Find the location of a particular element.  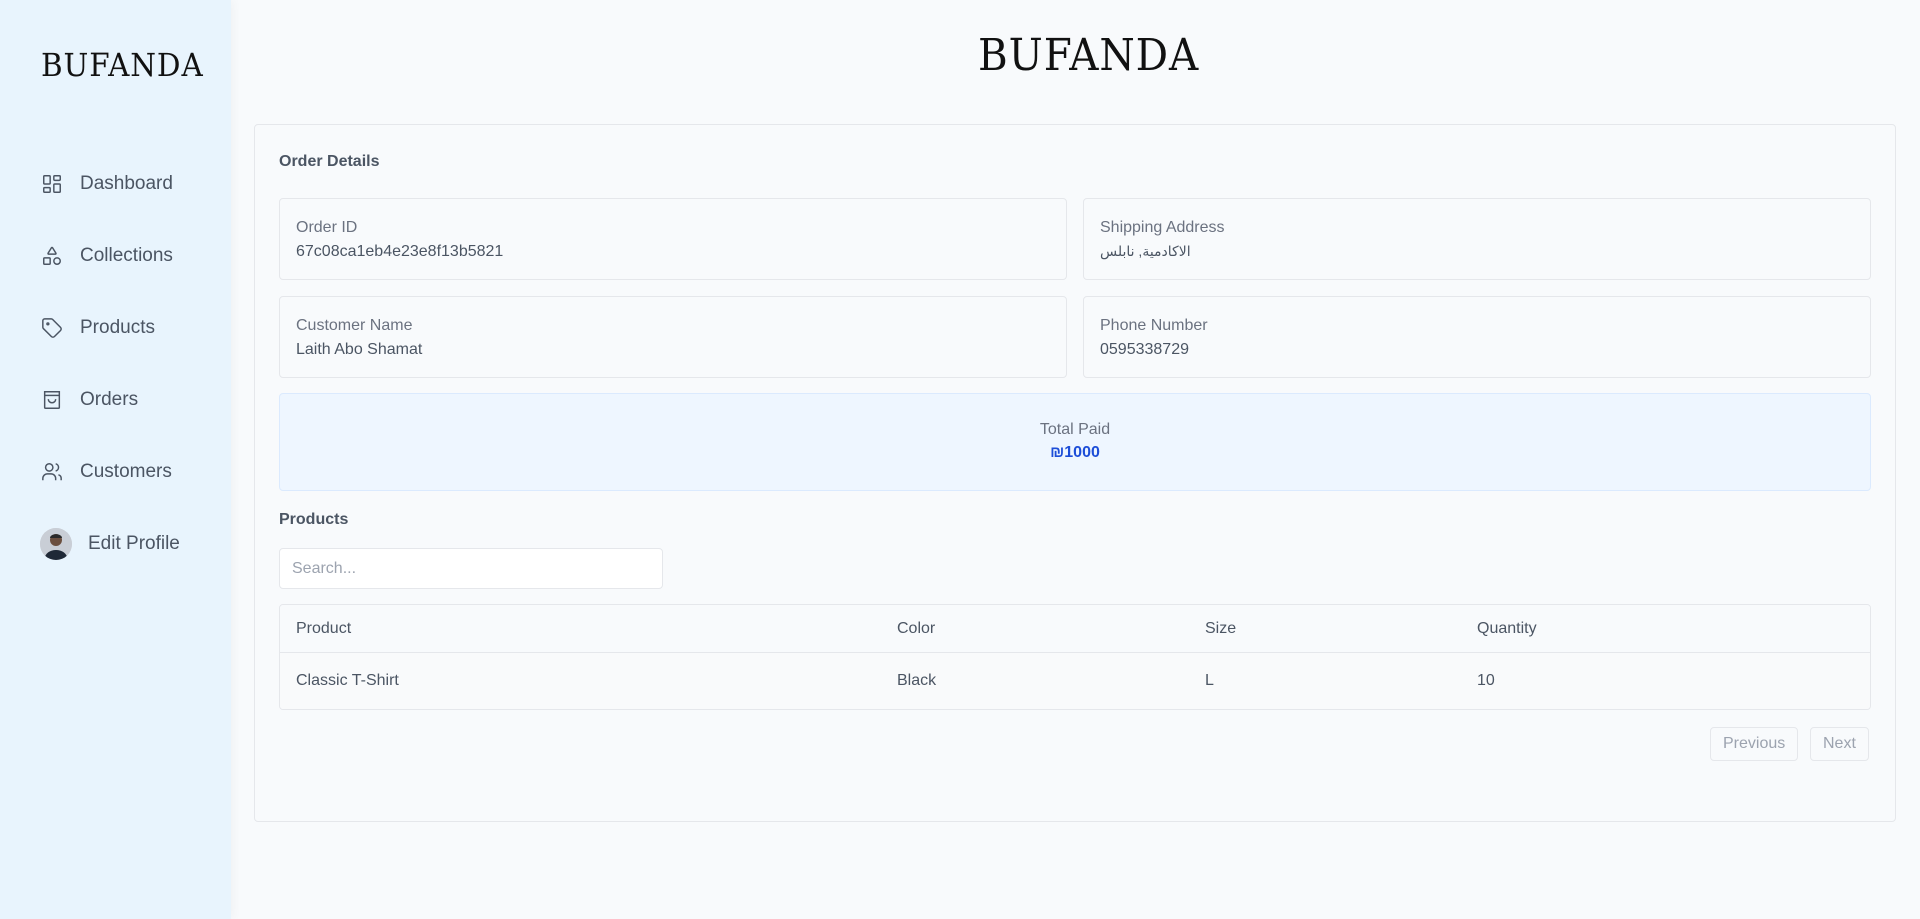

sidebar-item-products: Products is located at coordinates (106, 328).